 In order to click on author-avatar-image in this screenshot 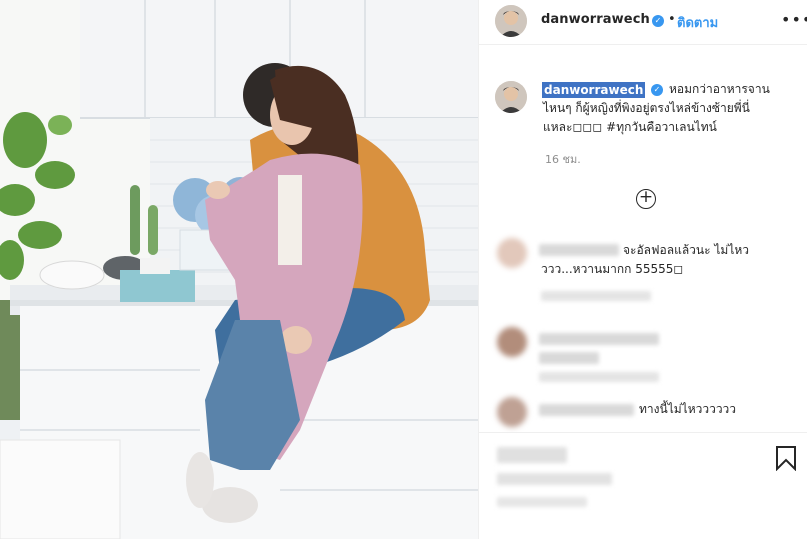, I will do `click(511, 21)`.